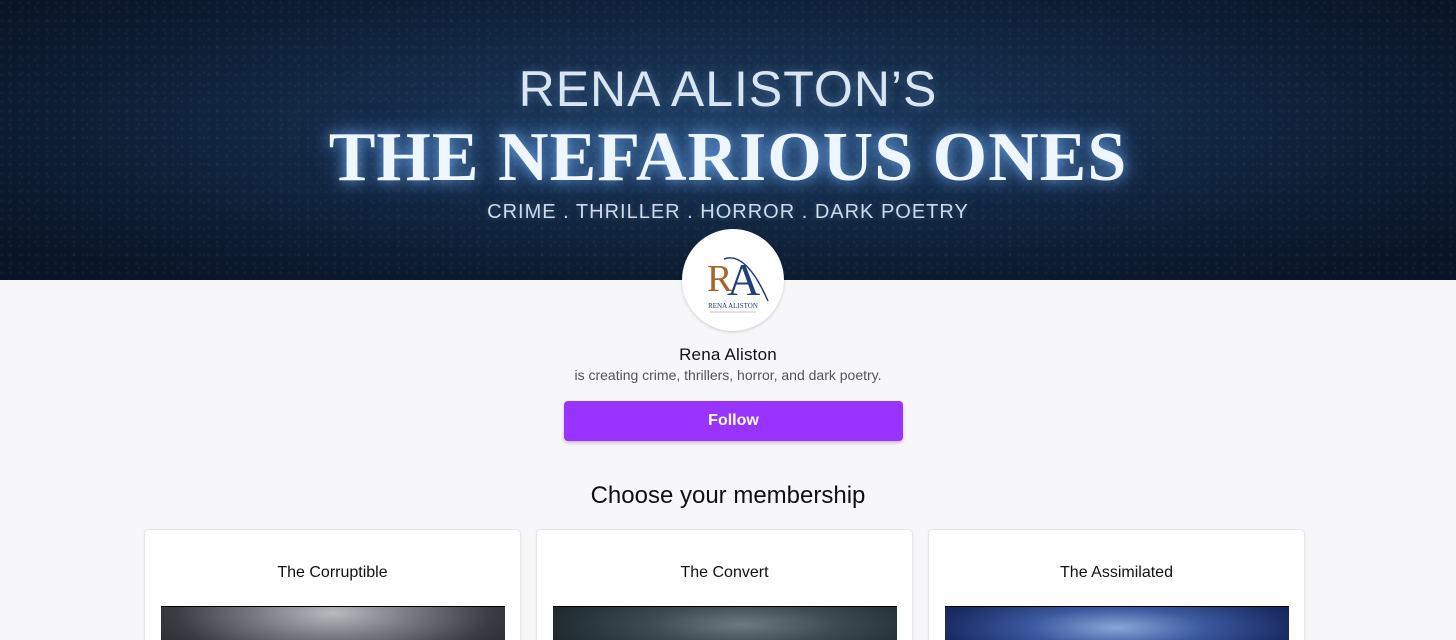 This screenshot has width=1456, height=640. What do you see at coordinates (743, 279) in the screenshot?
I see `svg-text: A` at bounding box center [743, 279].